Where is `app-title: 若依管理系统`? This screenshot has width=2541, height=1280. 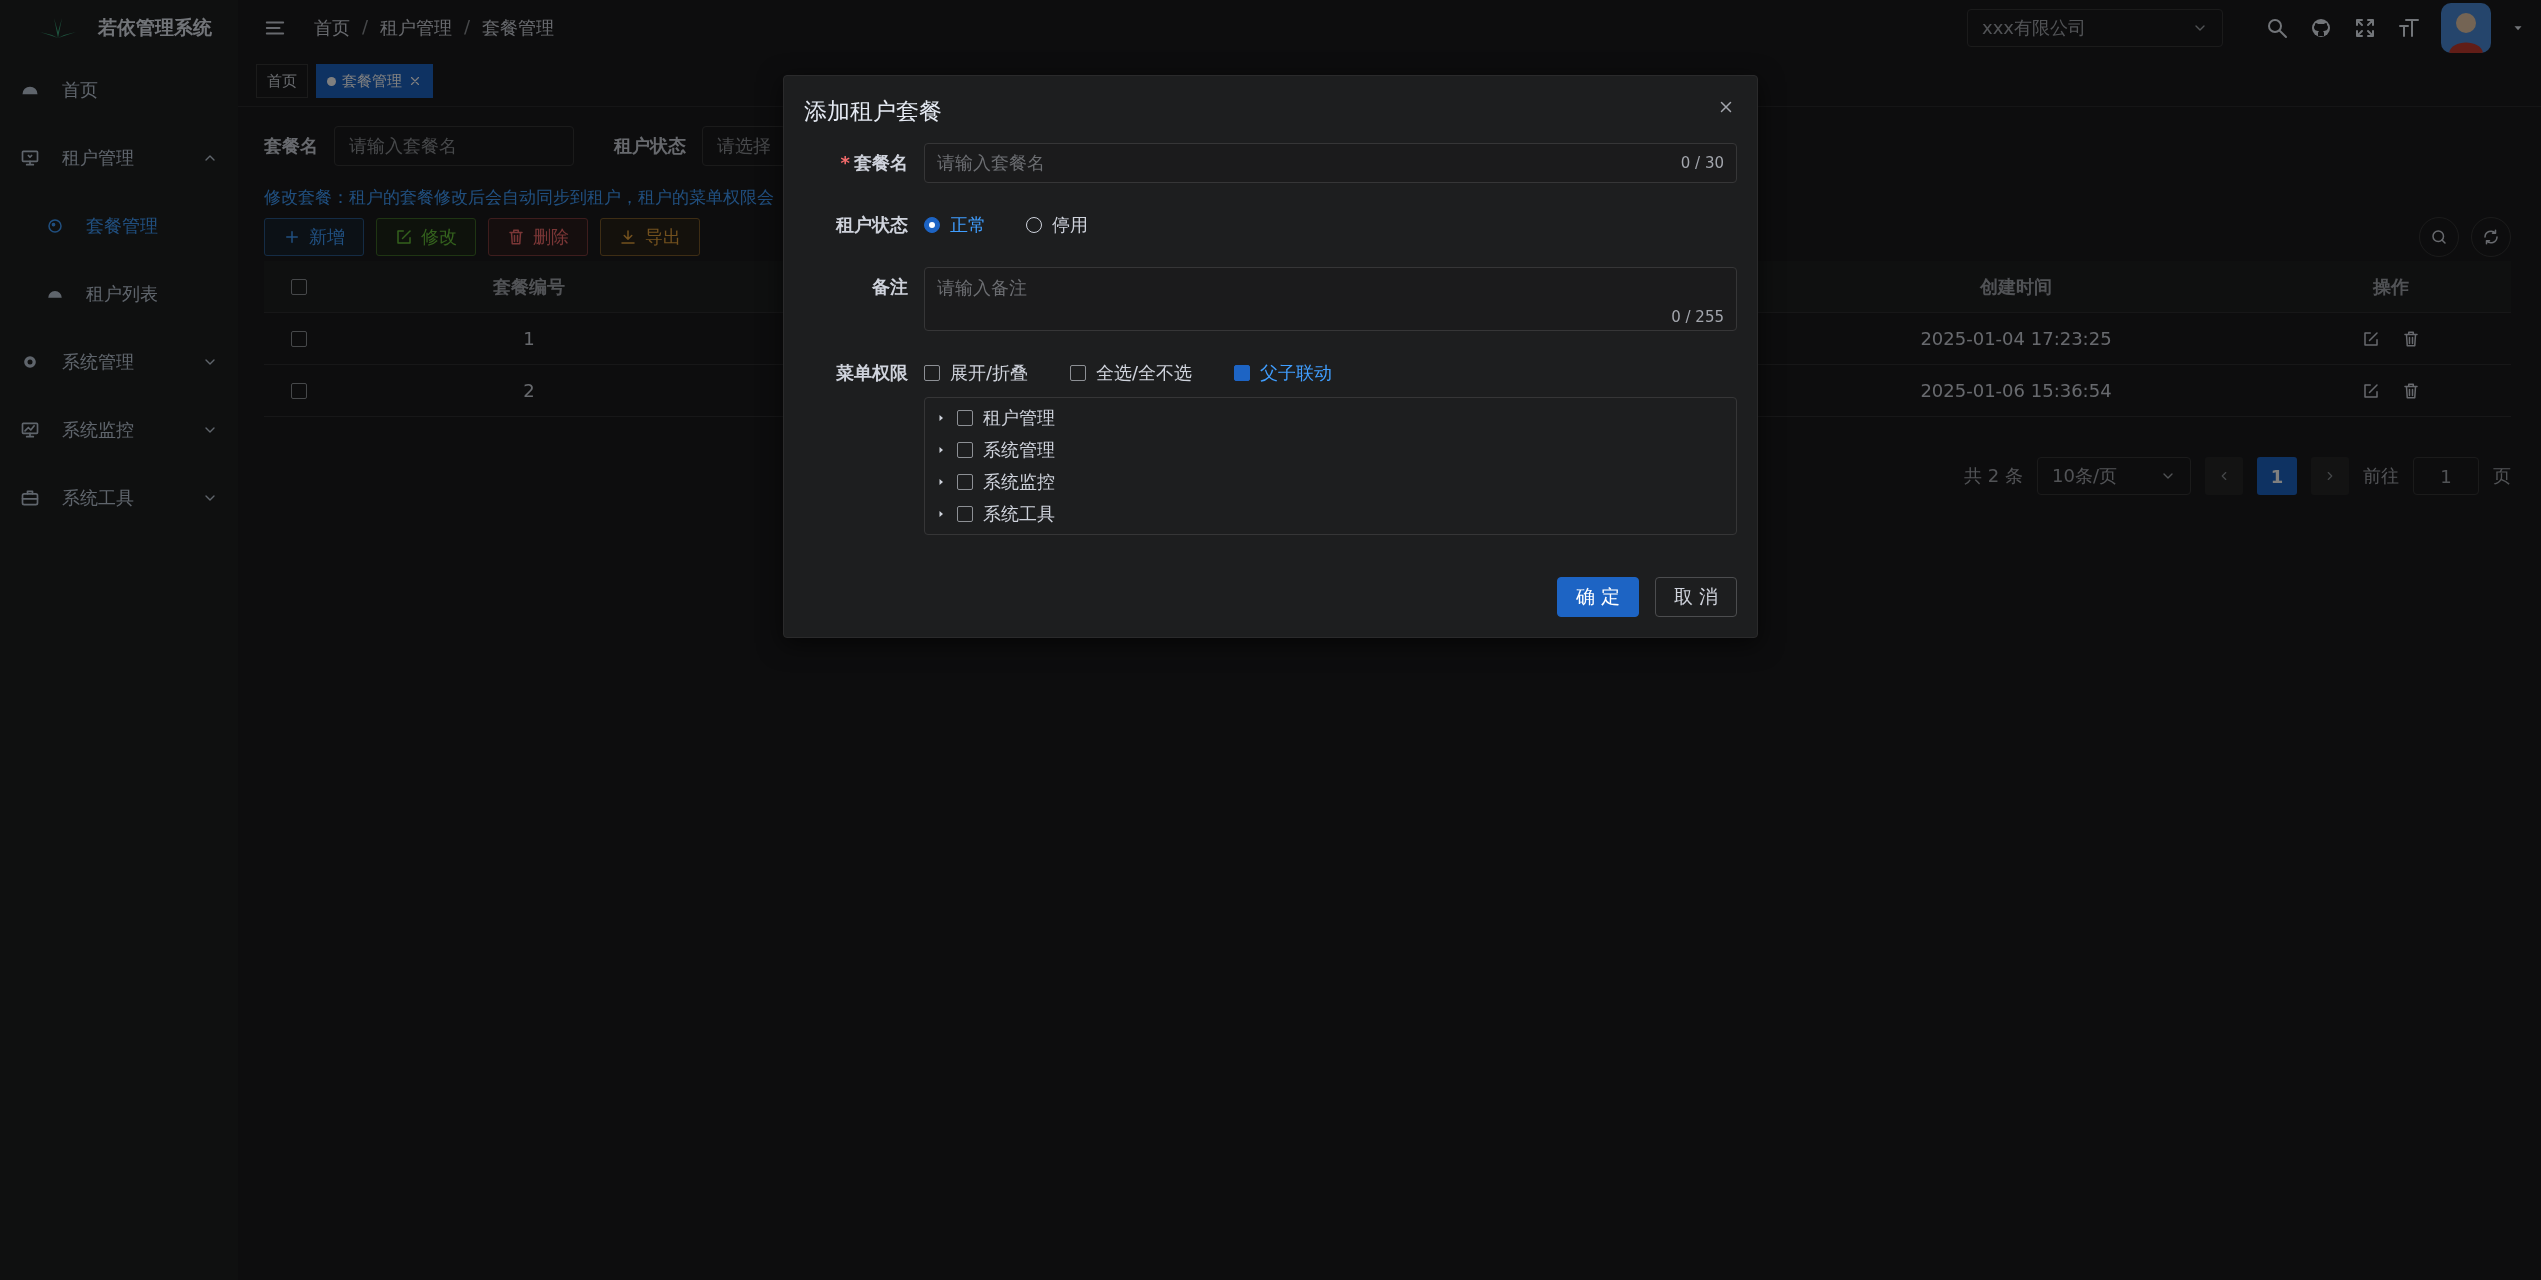 app-title: 若依管理系统 is located at coordinates (155, 27).